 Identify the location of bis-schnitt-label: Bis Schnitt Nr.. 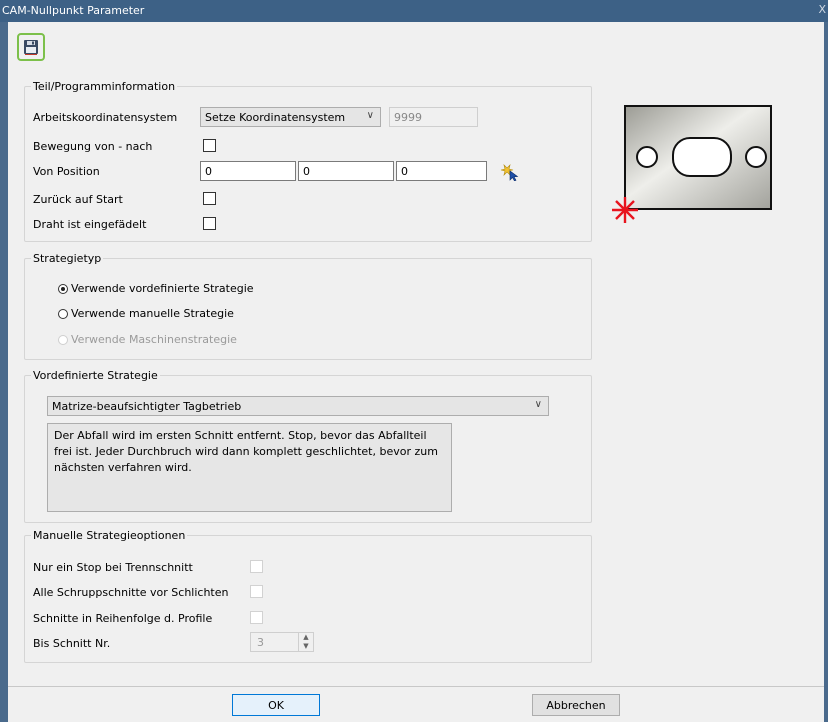
(72, 643).